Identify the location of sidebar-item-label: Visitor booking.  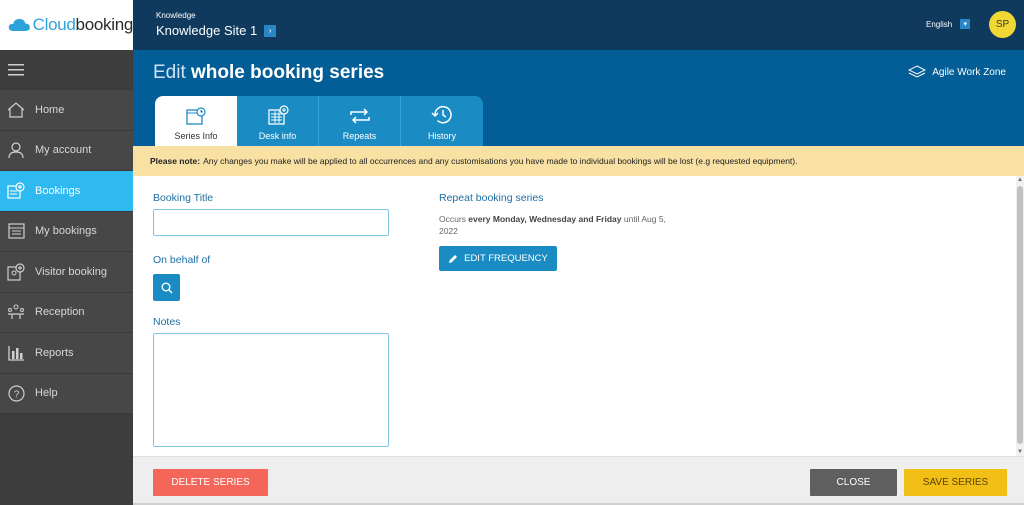
(71, 271).